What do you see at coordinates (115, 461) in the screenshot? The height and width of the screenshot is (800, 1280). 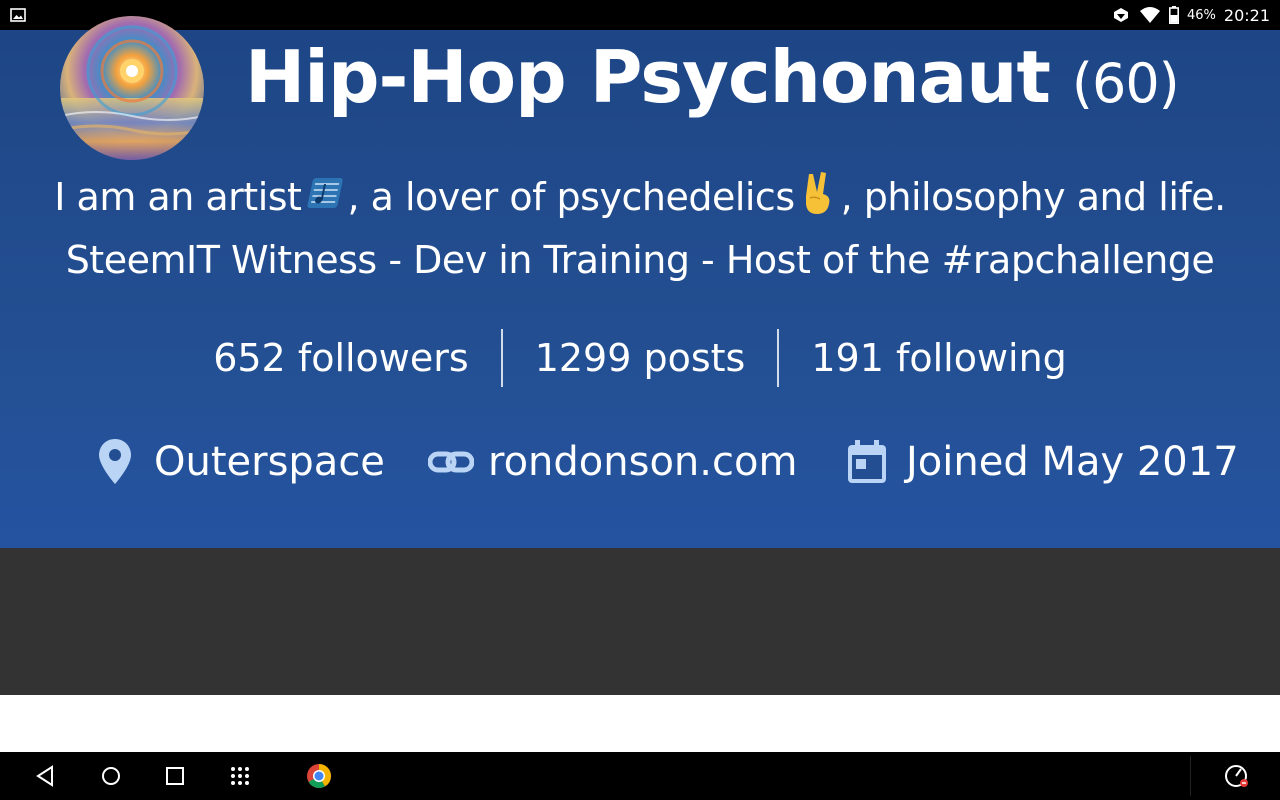 I see `location-pin-icon` at bounding box center [115, 461].